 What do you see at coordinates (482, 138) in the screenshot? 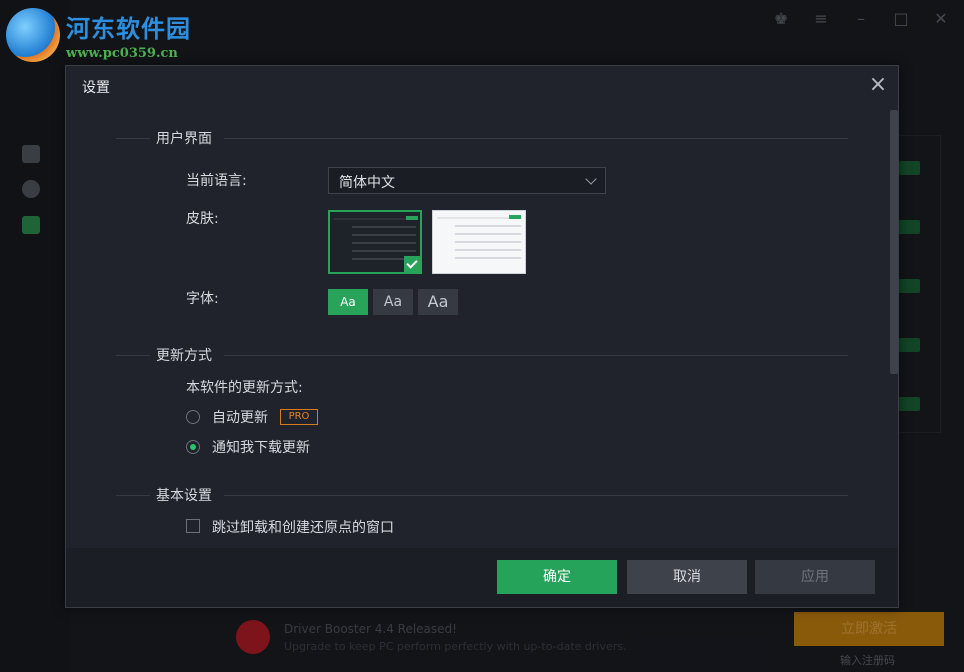
I see `section-user-interface: 用户界面` at bounding box center [482, 138].